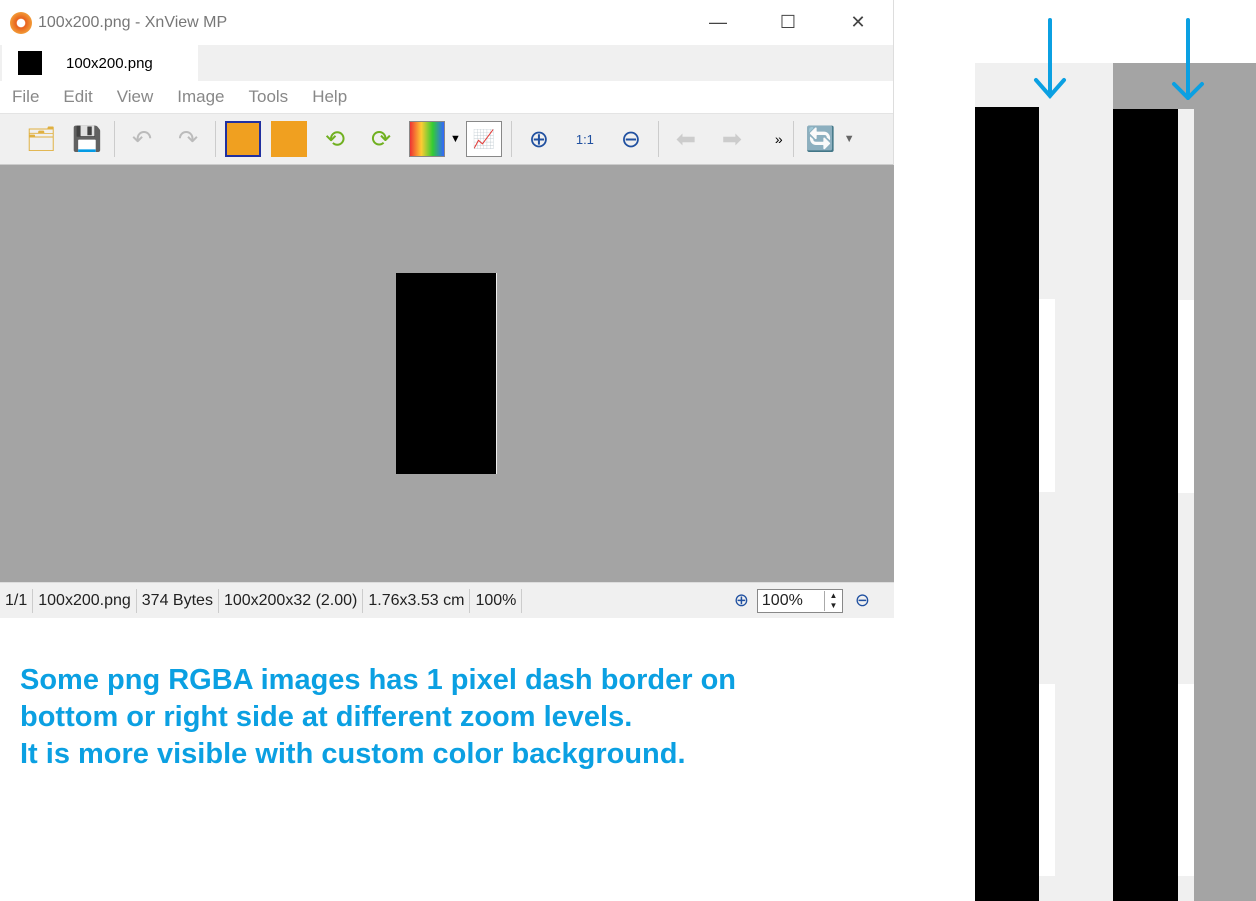  Describe the element at coordinates (446, 139) in the screenshot. I see `toolbar: 🗂 💾 ↶ ↷ ⟲ ⟳ ▼ 📈 ⊕ 1:1 ⊖ ⬅ ➡ » 🔄 ▼` at that location.